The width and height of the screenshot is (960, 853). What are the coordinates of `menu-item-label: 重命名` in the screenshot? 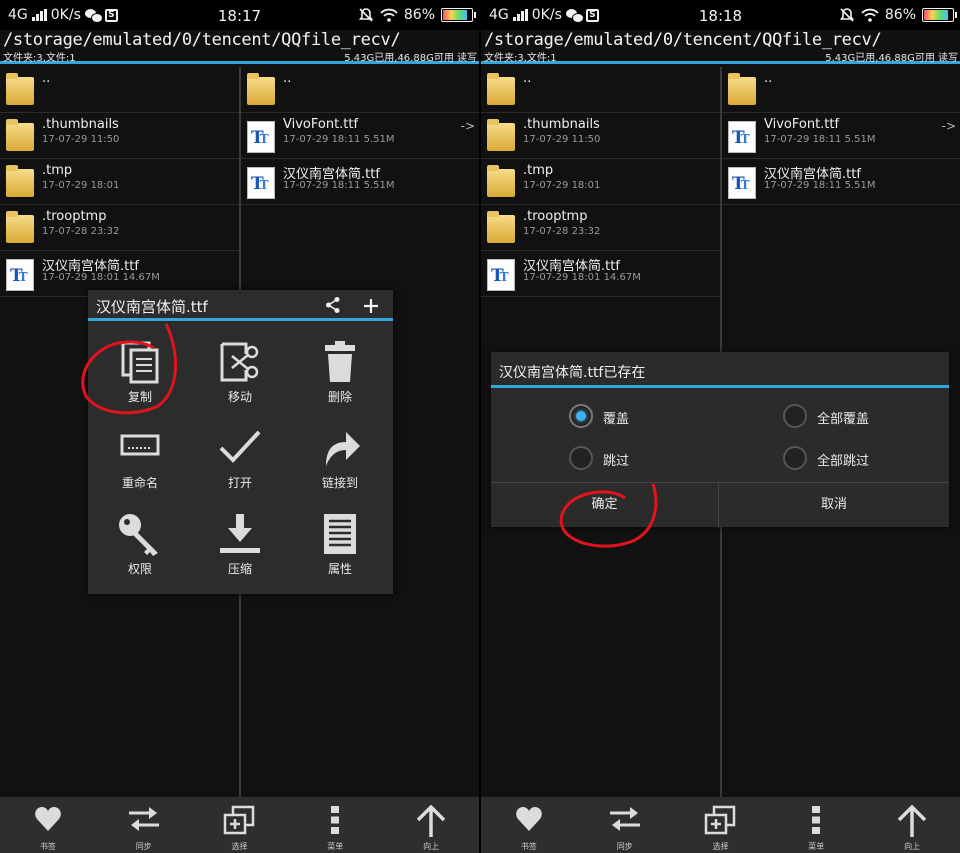 It's located at (139, 483).